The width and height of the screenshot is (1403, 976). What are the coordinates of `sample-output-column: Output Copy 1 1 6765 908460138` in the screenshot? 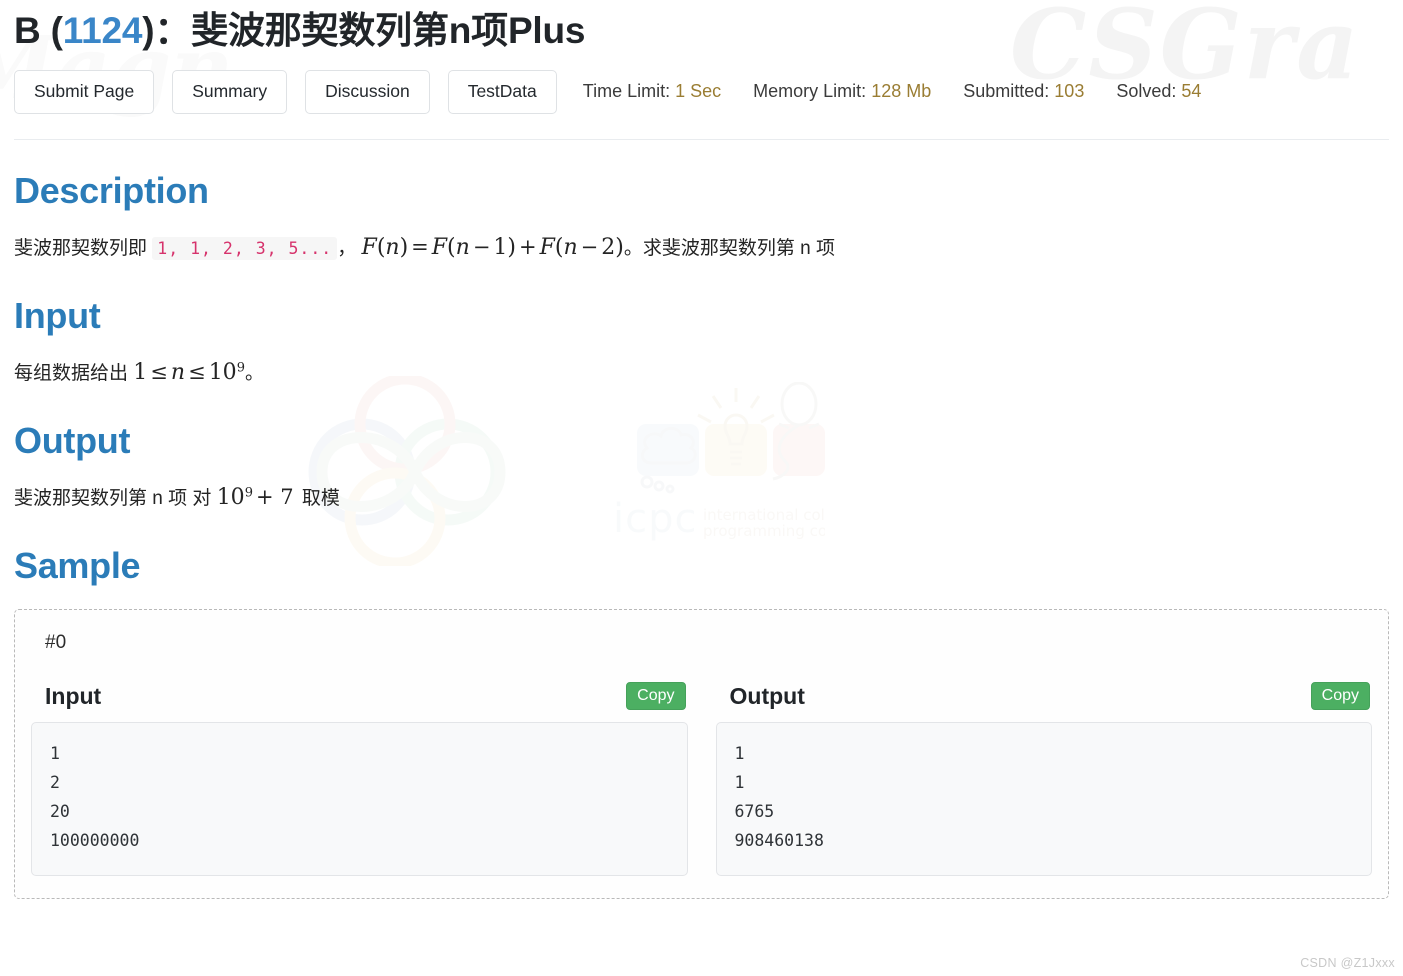 It's located at (1044, 778).